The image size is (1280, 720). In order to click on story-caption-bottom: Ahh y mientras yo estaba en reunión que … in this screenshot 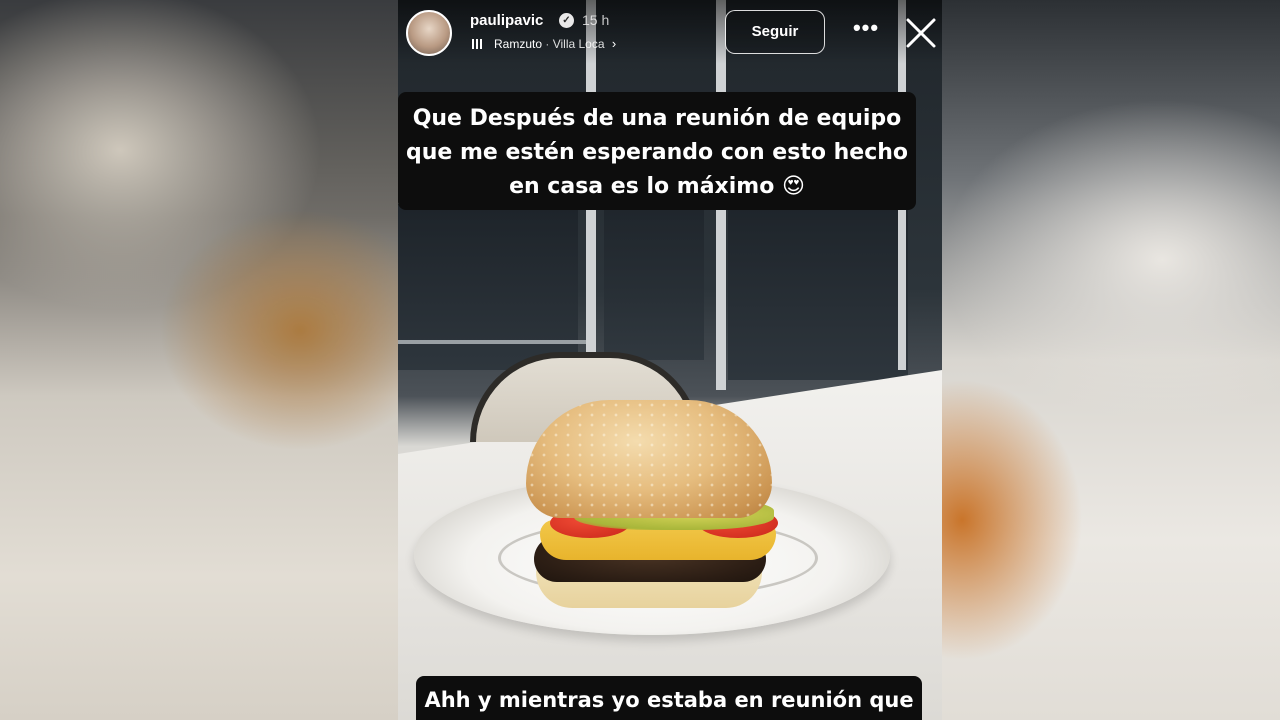, I will do `click(669, 698)`.